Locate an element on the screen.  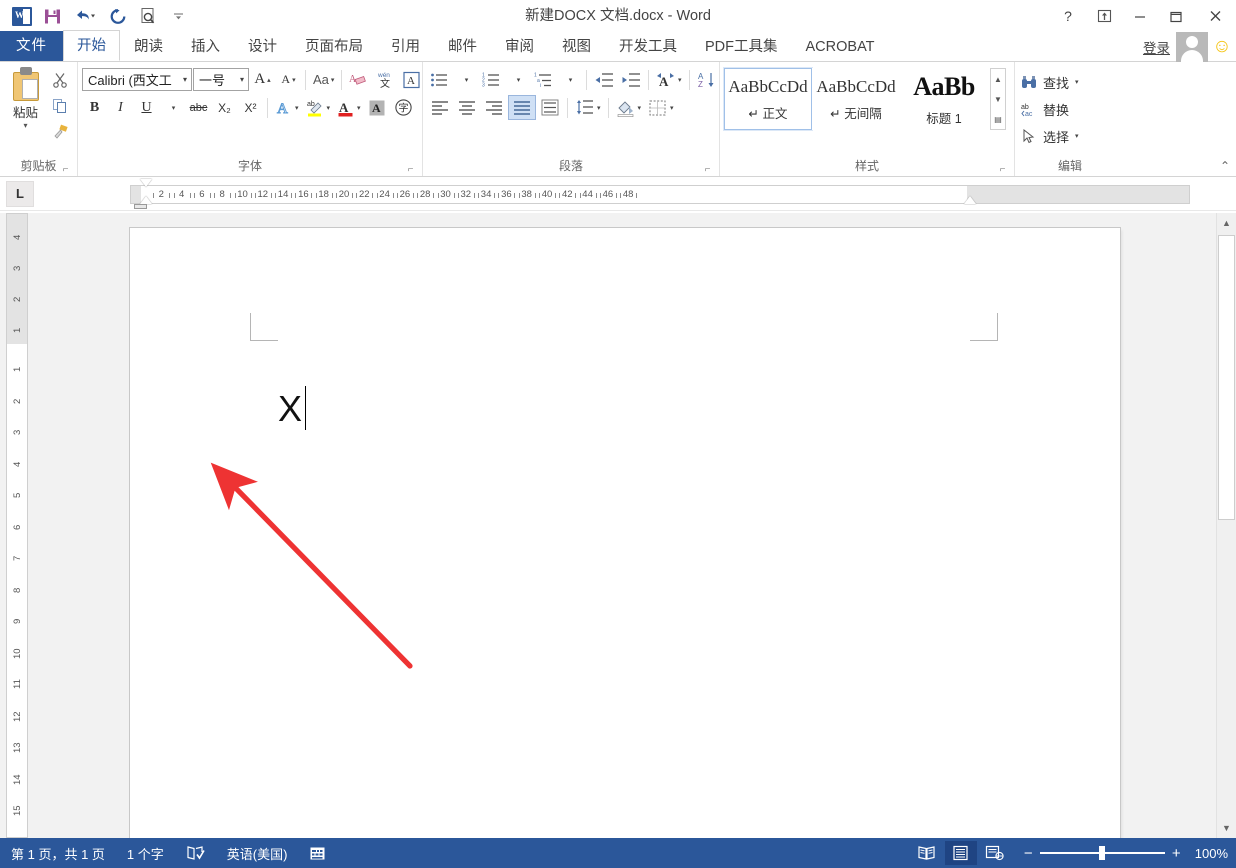
find-chevron-down-icon: ▾ is located at coordinates (1077, 82).